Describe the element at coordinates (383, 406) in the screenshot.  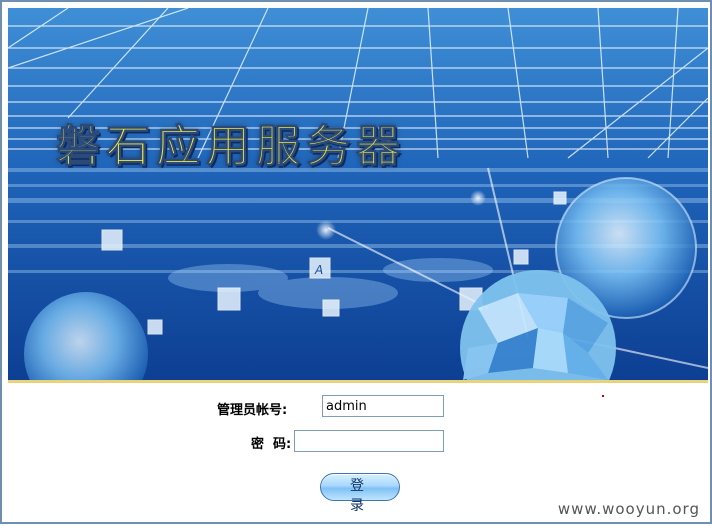
I see `username-field` at that location.